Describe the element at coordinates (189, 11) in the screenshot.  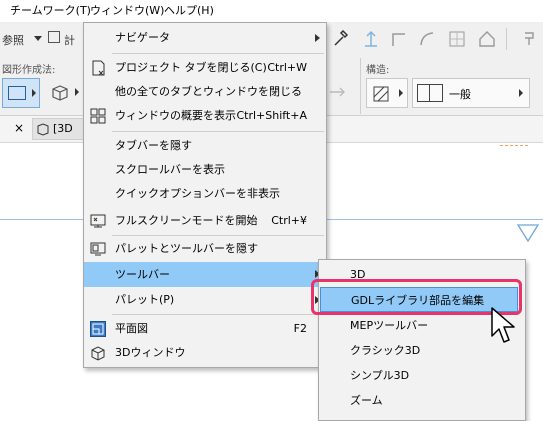
I see `menubar-item-help: ヘルプ(H)` at that location.